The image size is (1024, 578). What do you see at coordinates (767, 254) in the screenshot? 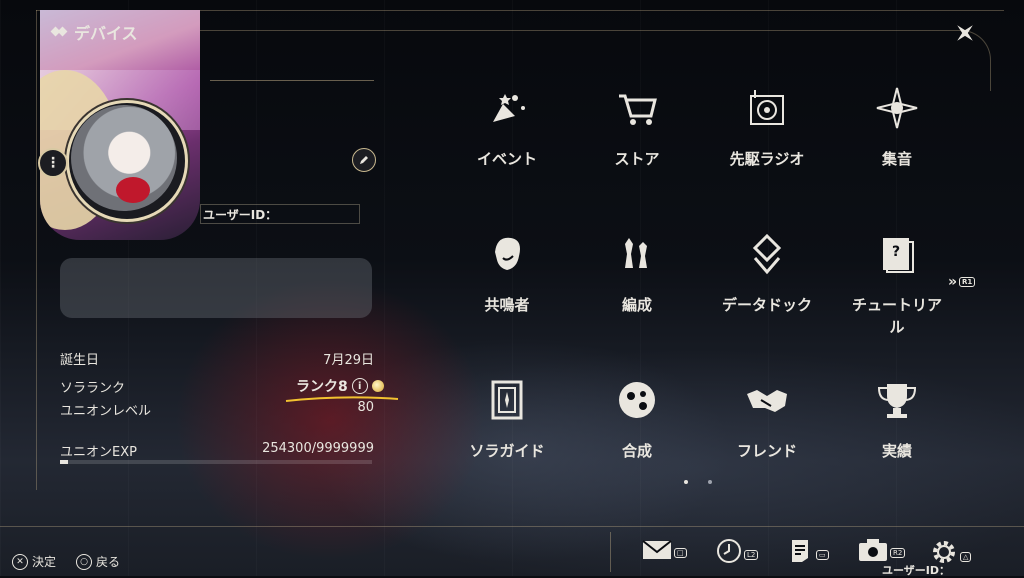
I see `data-dock-icon` at bounding box center [767, 254].